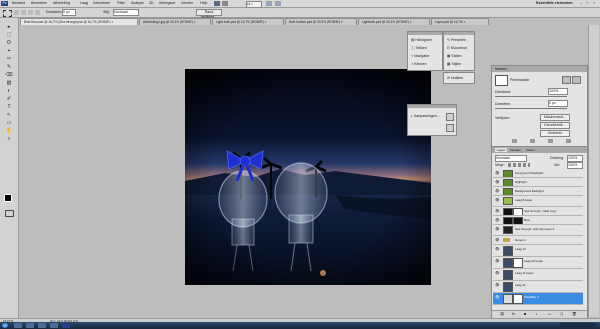 The height and width of the screenshot is (329, 600). I want to click on layer-row: 👁 Background flashlight, so click(538, 191).